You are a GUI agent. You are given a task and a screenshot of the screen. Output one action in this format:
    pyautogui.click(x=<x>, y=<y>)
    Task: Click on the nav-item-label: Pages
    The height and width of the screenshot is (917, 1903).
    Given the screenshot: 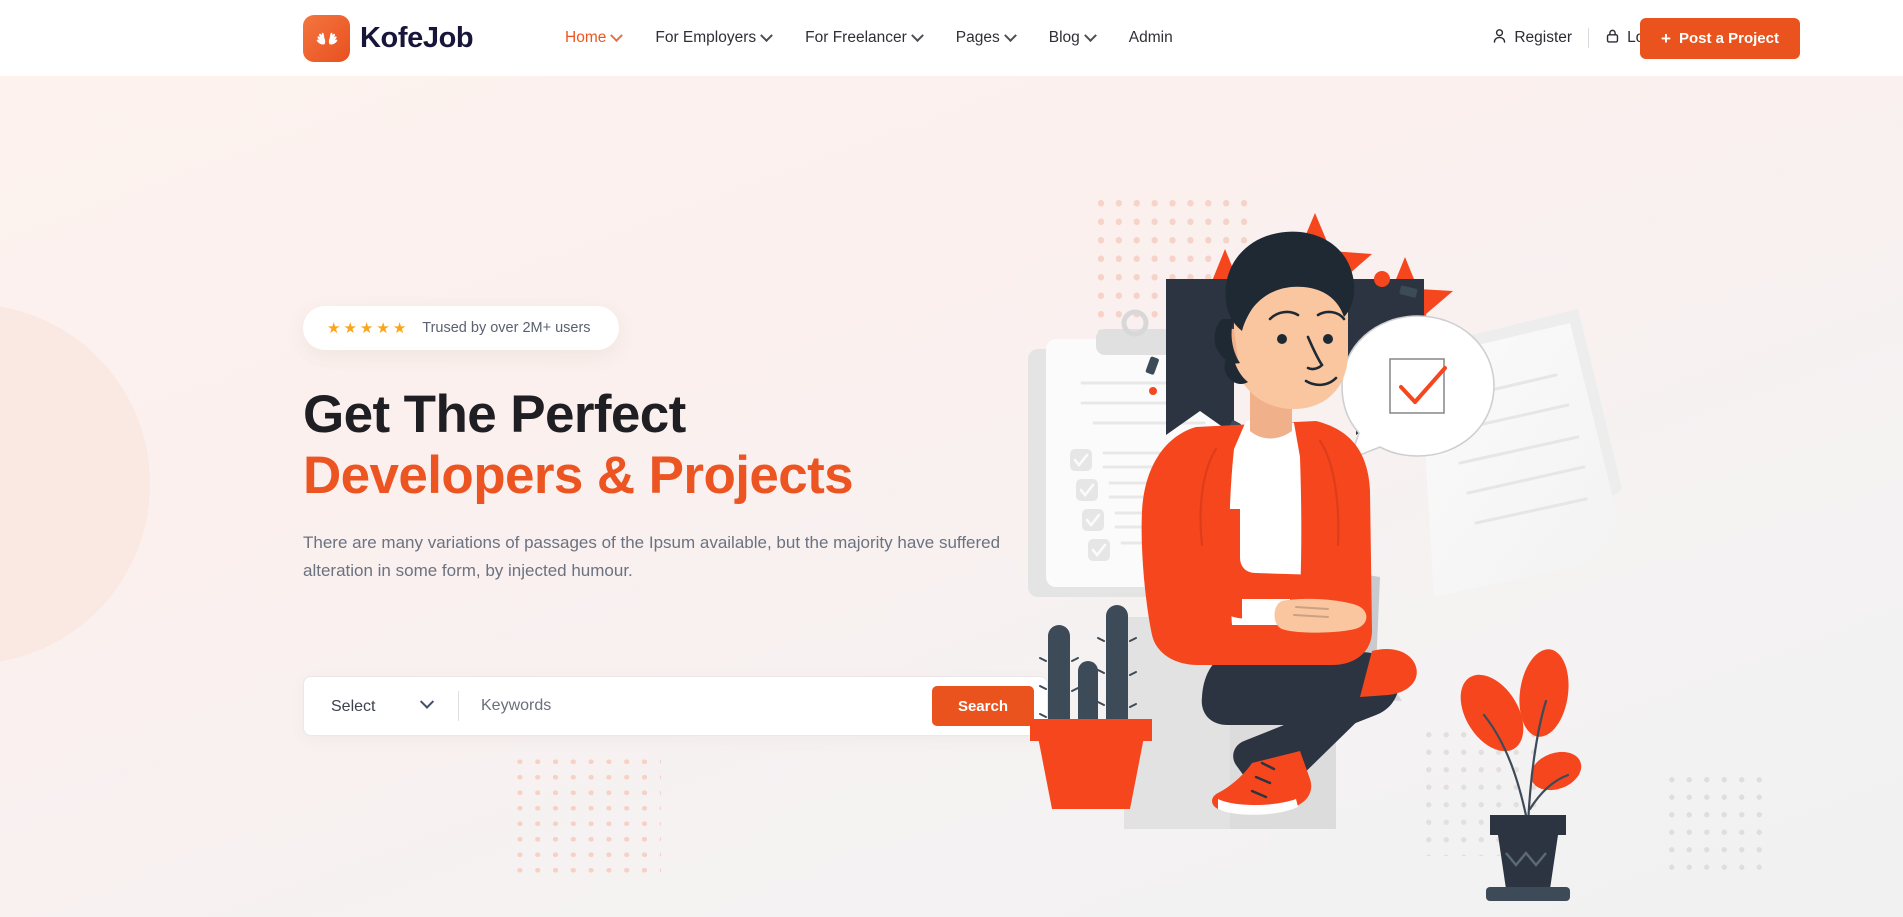 What is the action you would take?
    pyautogui.click(x=977, y=37)
    